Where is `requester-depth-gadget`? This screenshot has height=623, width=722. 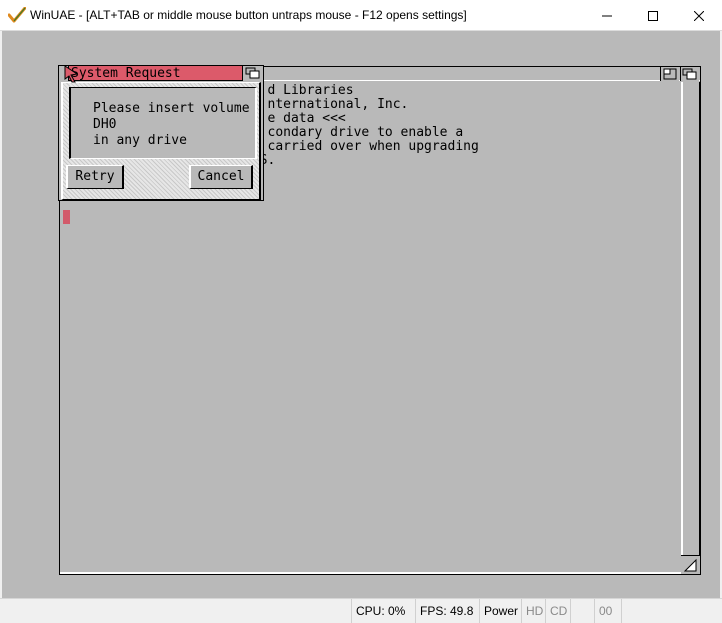
requester-depth-gadget is located at coordinates (252, 73).